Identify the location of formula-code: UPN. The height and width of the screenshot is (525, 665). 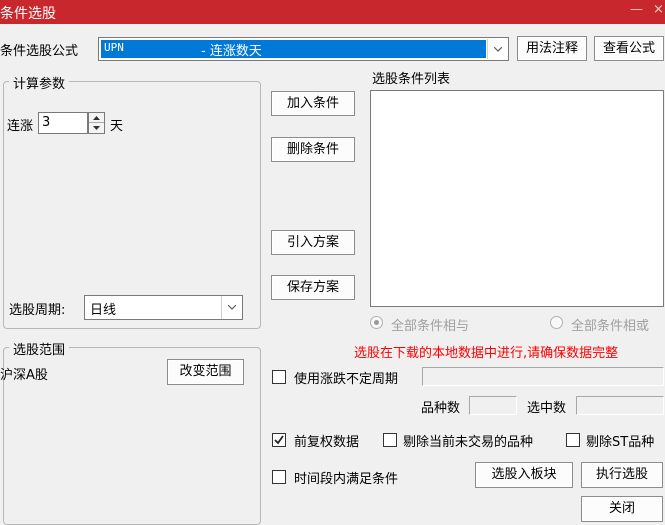
(114, 47).